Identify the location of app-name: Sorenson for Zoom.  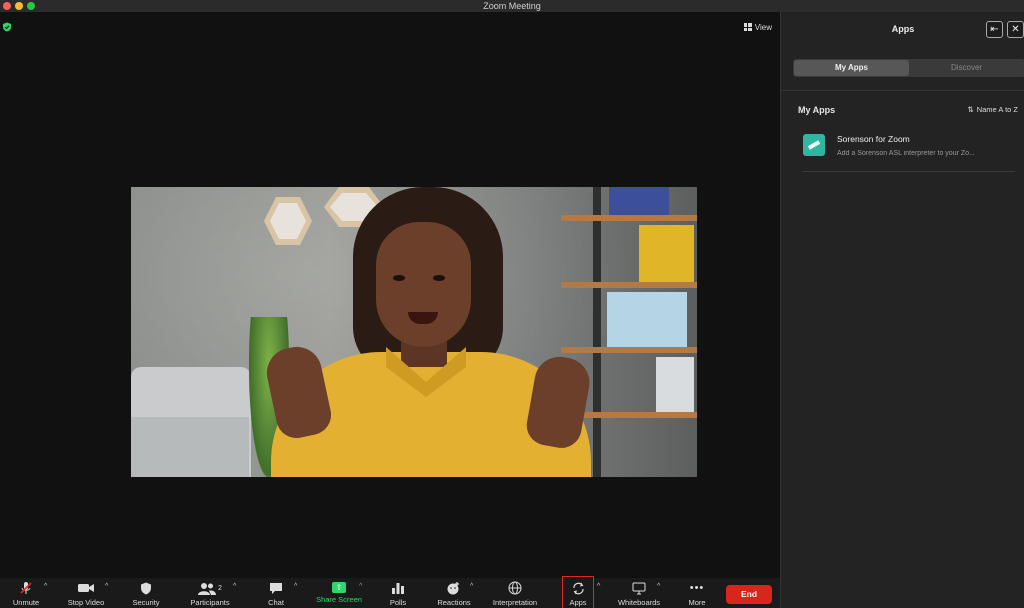
(873, 139).